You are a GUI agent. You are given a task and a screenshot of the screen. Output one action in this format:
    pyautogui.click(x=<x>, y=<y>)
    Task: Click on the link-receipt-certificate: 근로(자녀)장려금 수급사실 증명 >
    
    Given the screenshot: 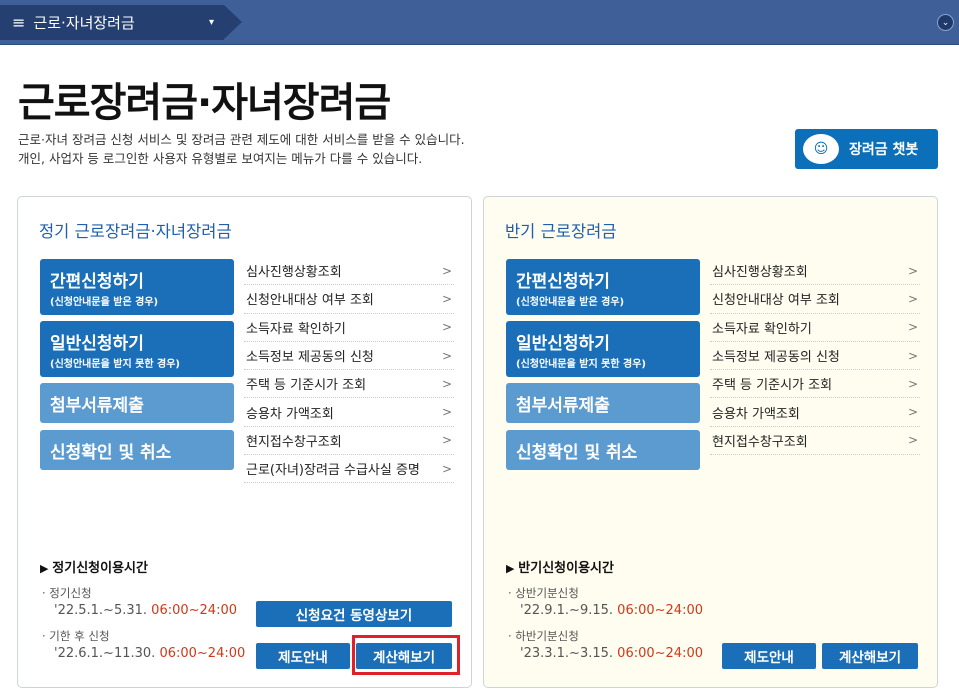 What is the action you would take?
    pyautogui.click(x=349, y=469)
    